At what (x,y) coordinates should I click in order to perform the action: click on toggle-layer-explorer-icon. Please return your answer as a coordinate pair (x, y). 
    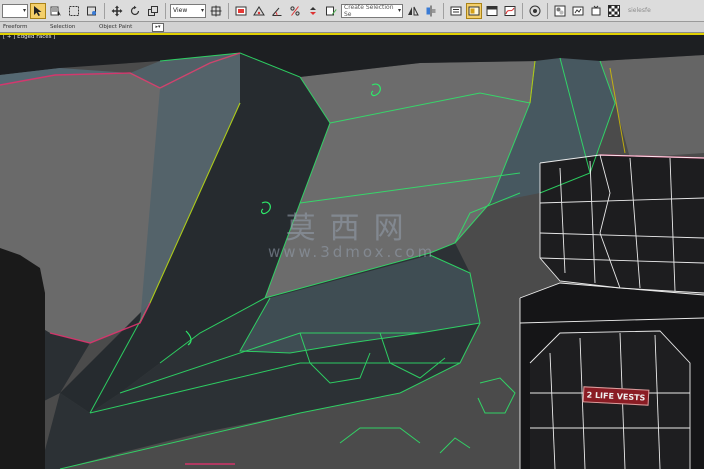
    Looking at the image, I should click on (474, 10).